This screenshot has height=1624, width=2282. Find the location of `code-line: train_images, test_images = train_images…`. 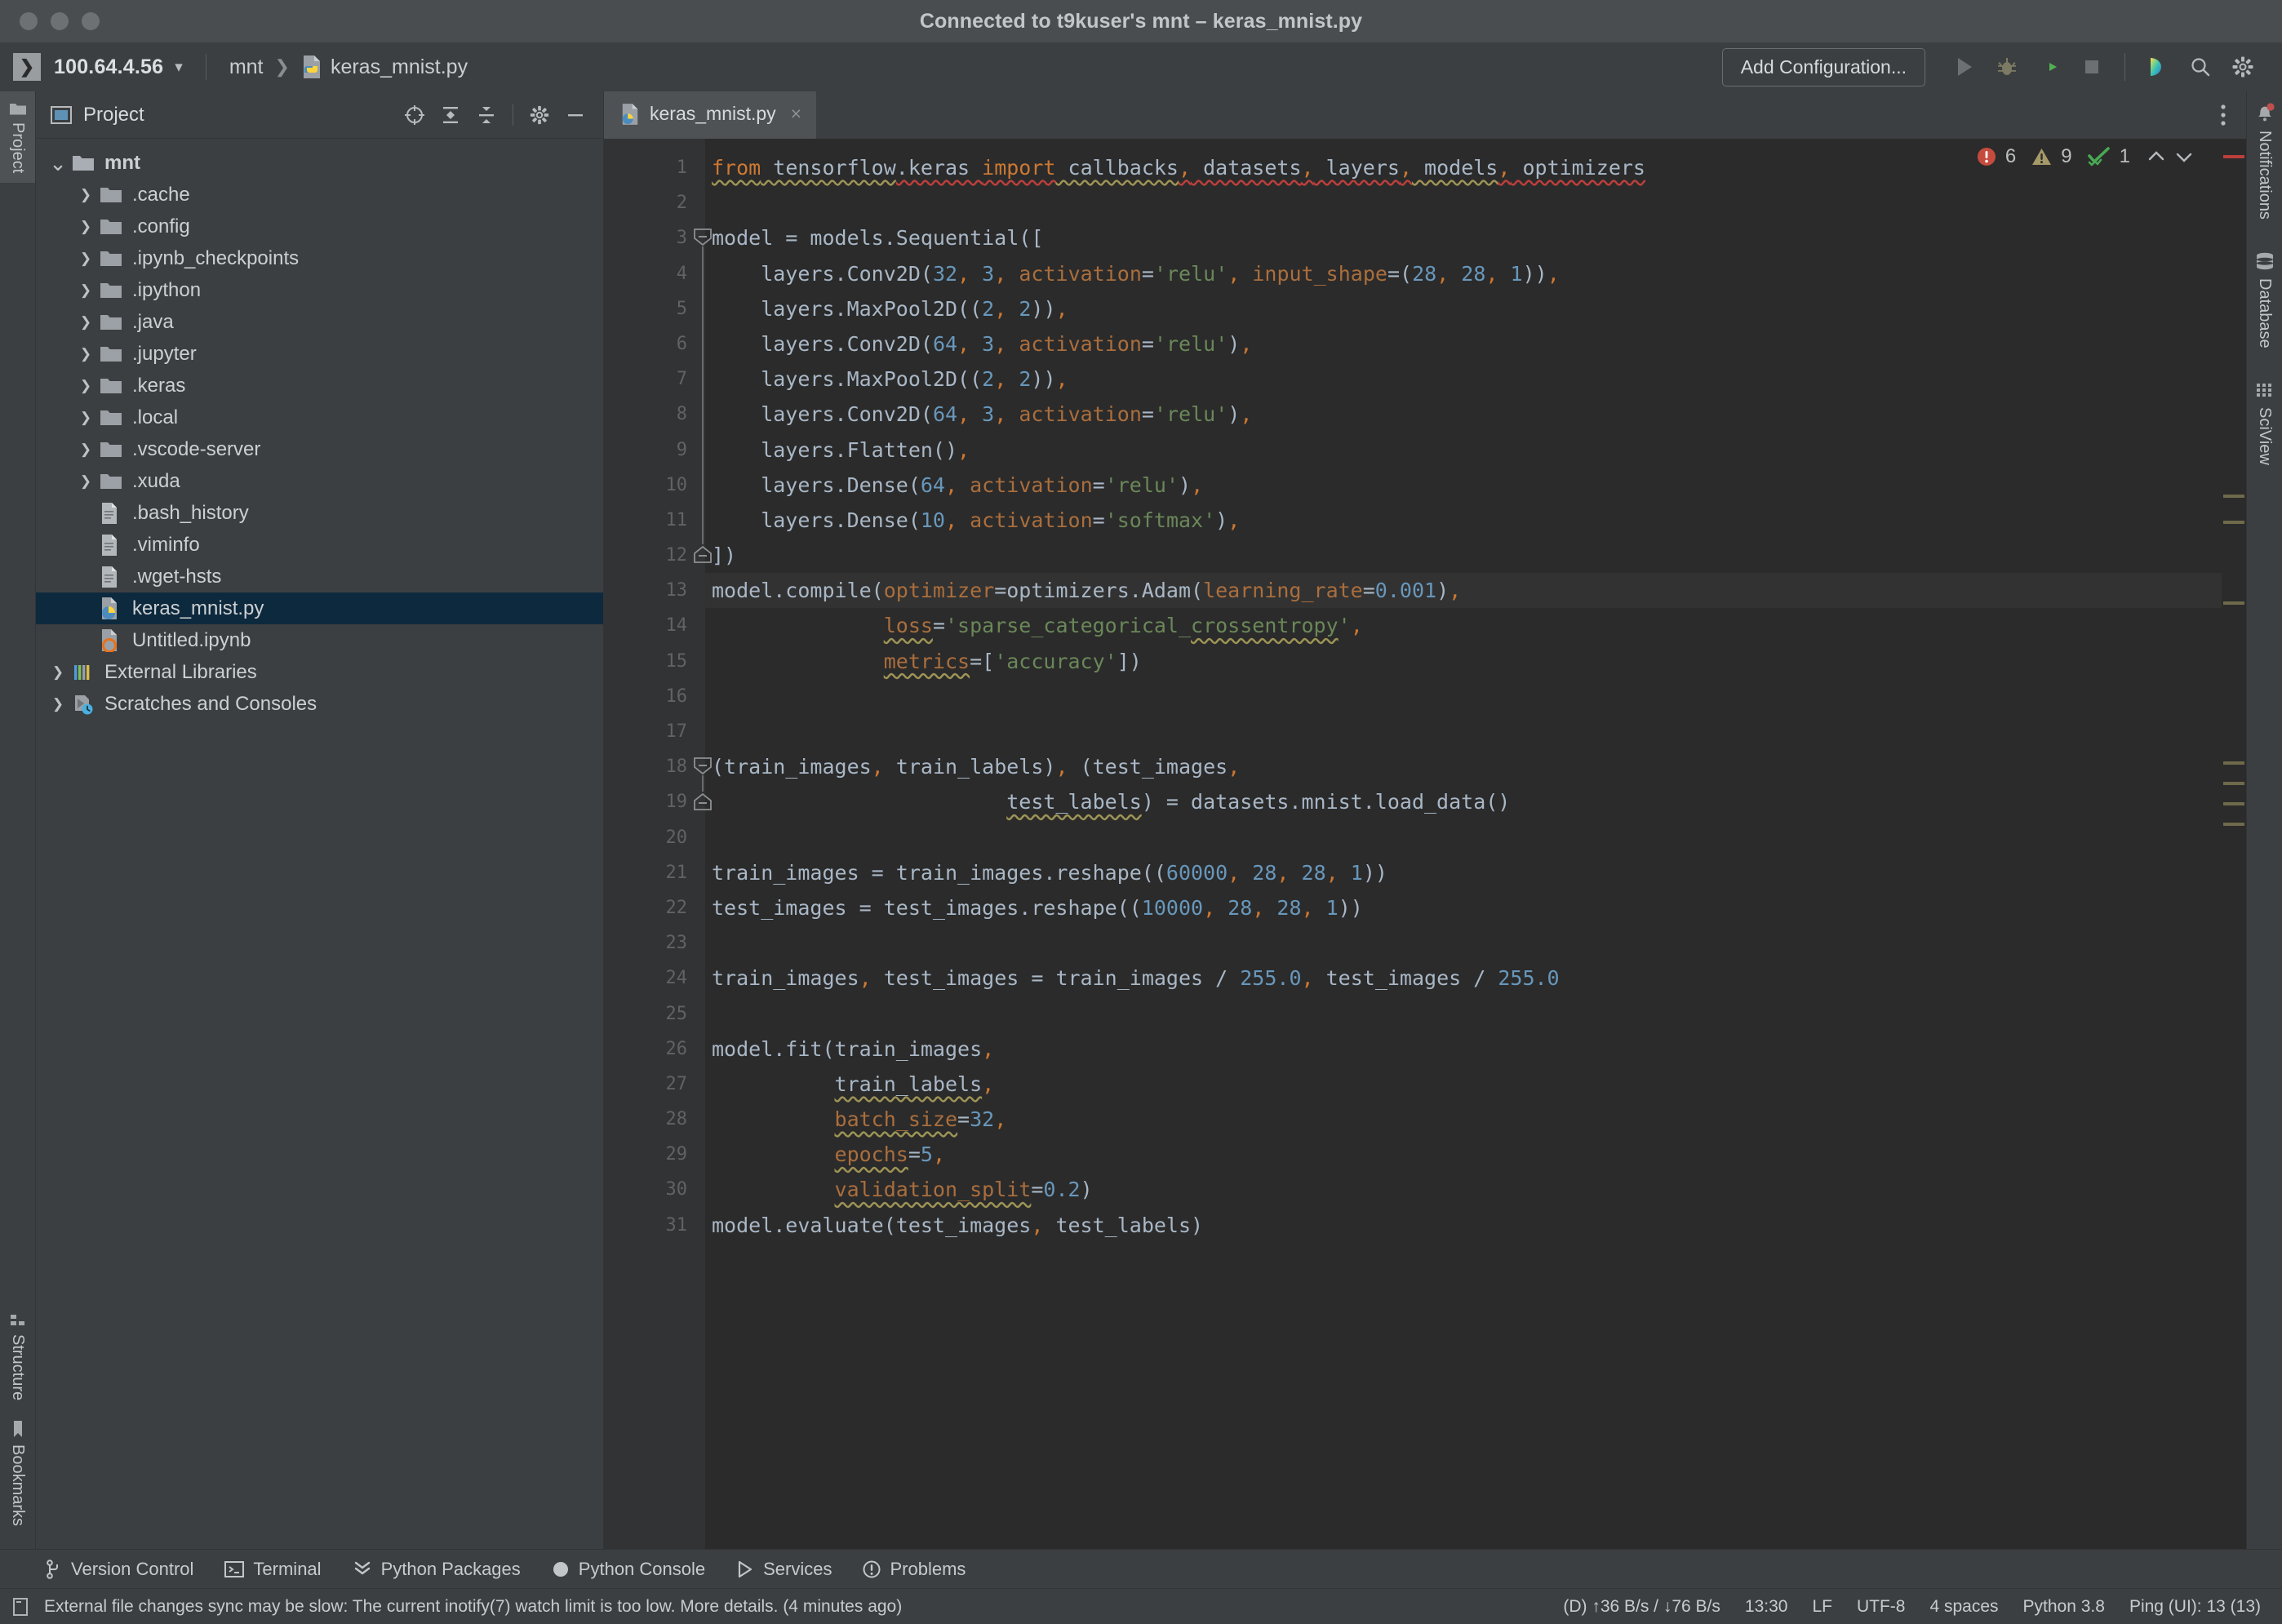

code-line: train_images, test_images = train_images… is located at coordinates (1475, 978).